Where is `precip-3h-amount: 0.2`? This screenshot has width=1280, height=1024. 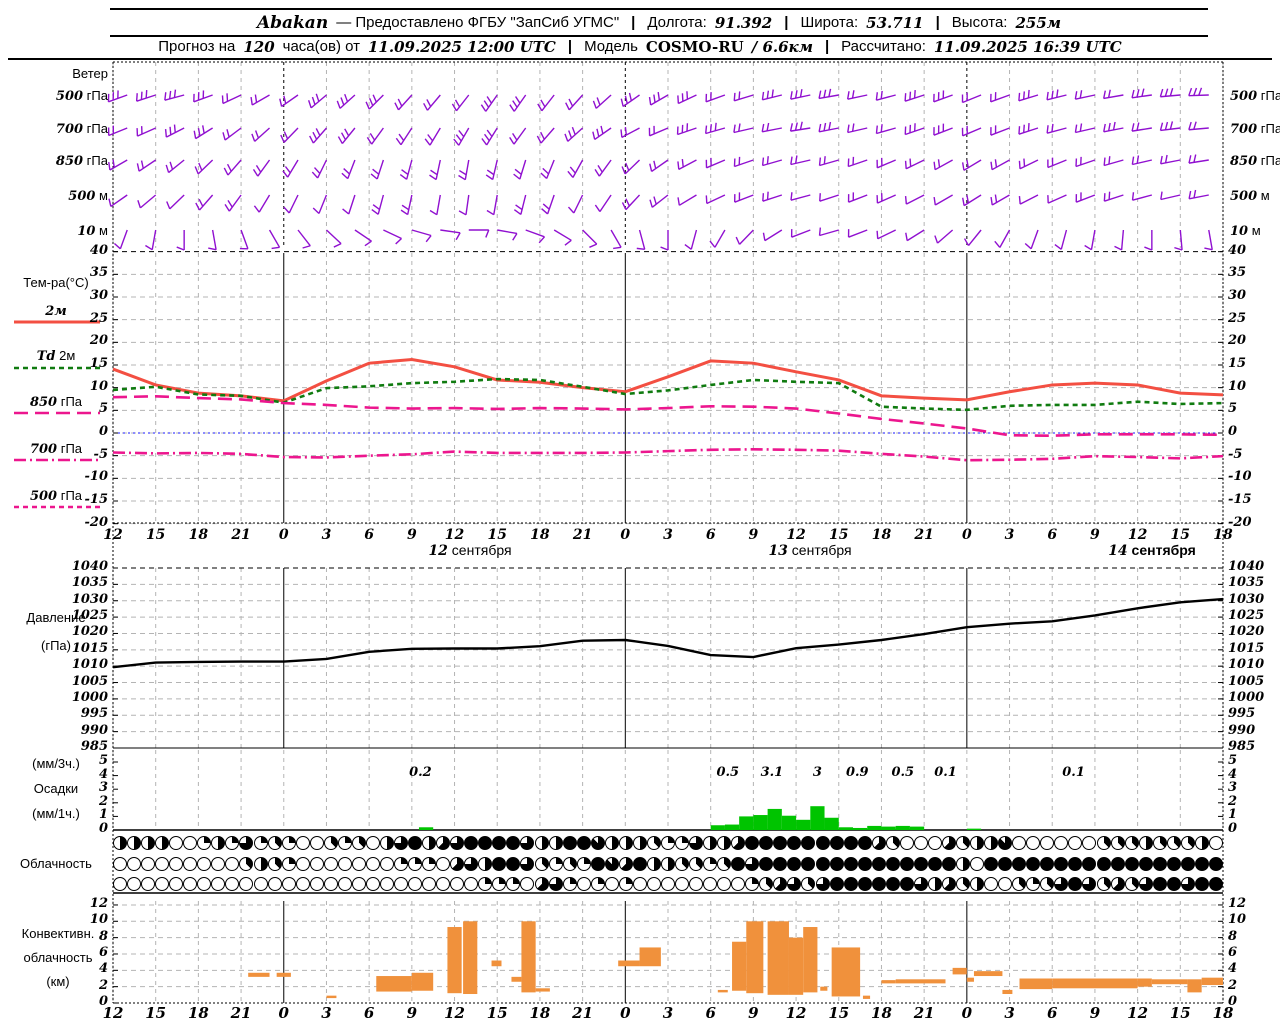 precip-3h-amount: 0.2 is located at coordinates (420, 772).